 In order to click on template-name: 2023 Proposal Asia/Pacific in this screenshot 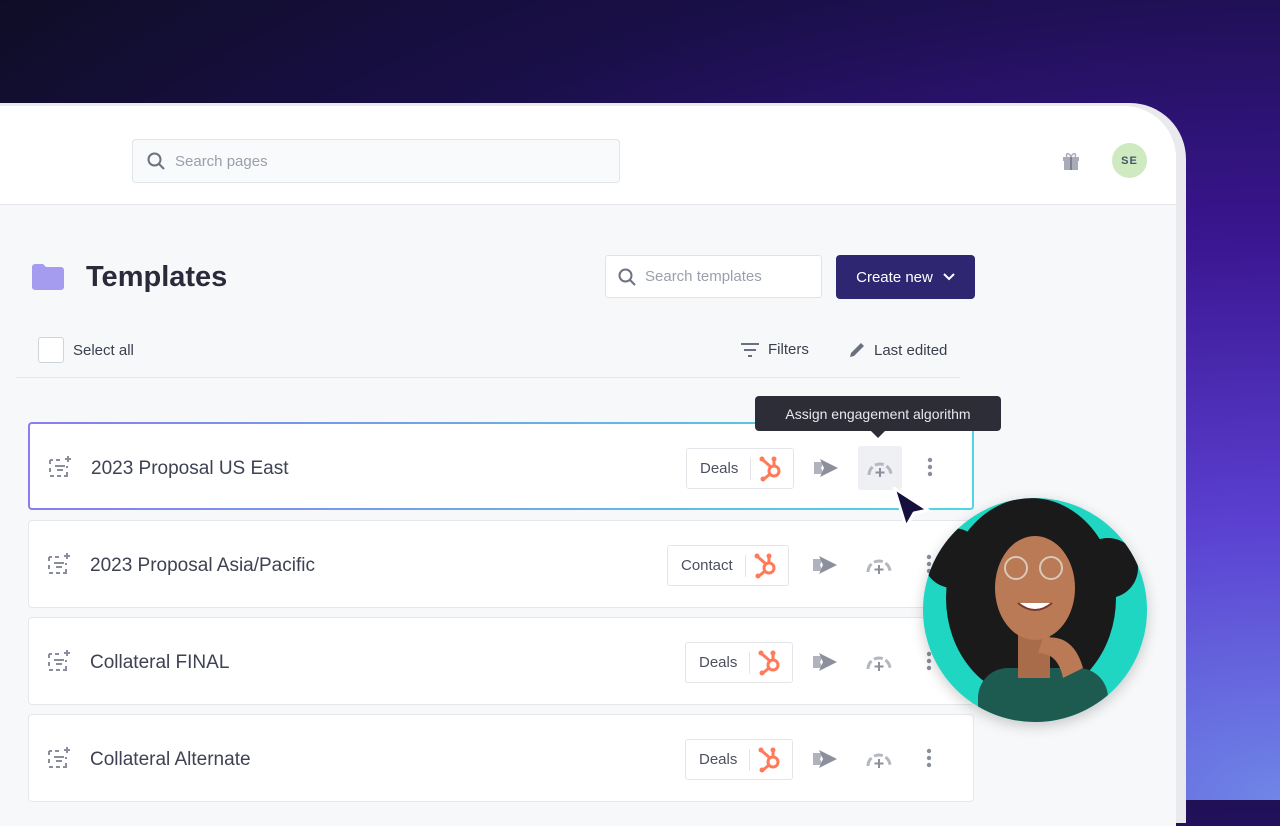, I will do `click(202, 566)`.